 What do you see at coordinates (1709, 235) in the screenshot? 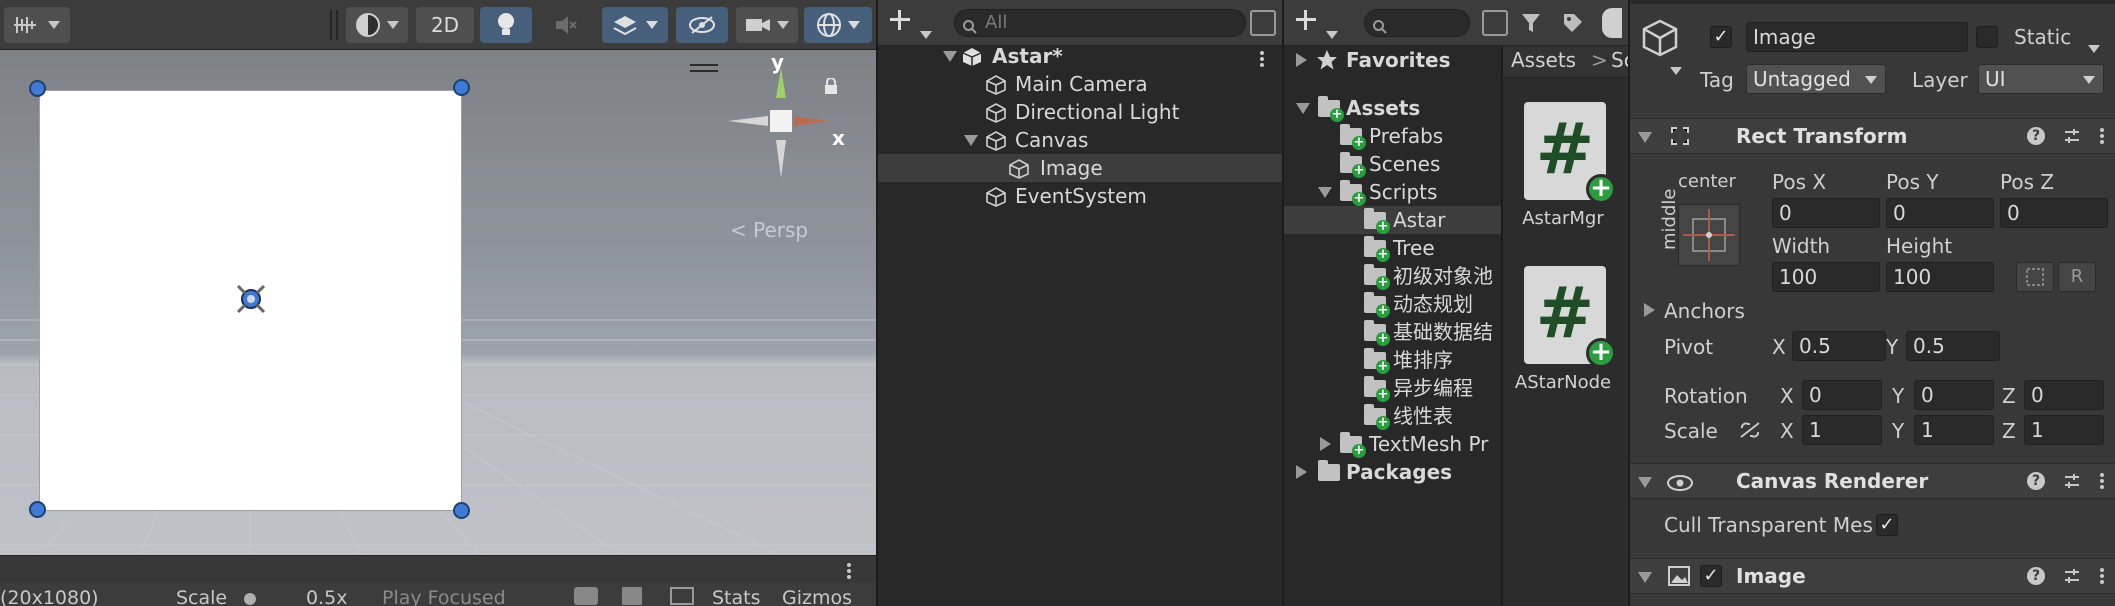
I see `anchor-presets-button` at bounding box center [1709, 235].